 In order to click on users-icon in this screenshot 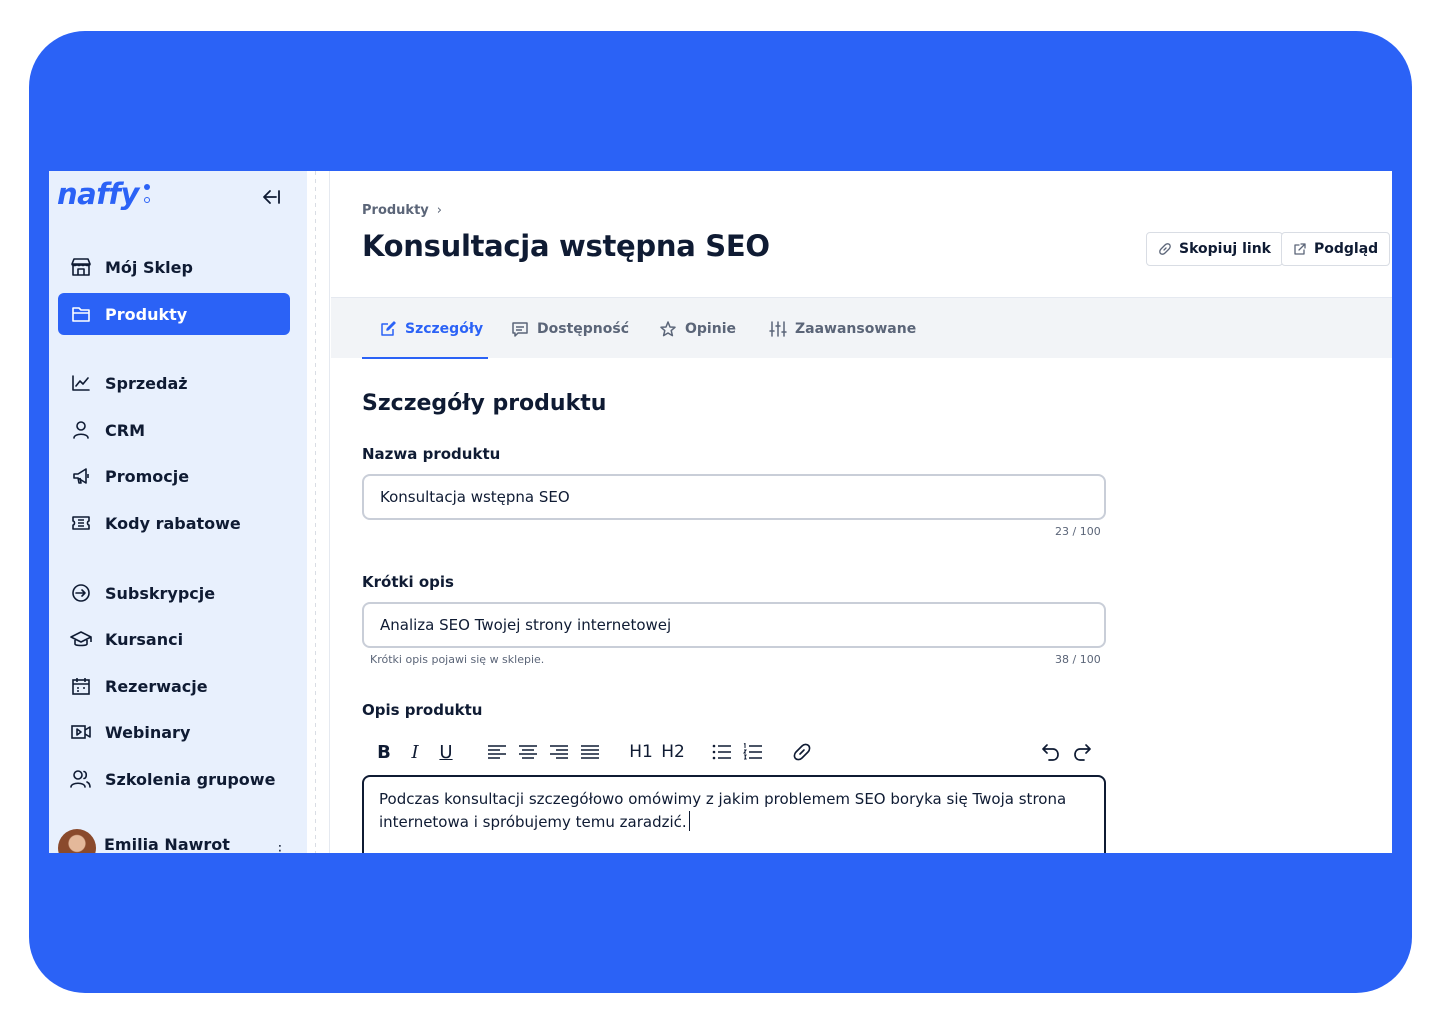, I will do `click(81, 779)`.